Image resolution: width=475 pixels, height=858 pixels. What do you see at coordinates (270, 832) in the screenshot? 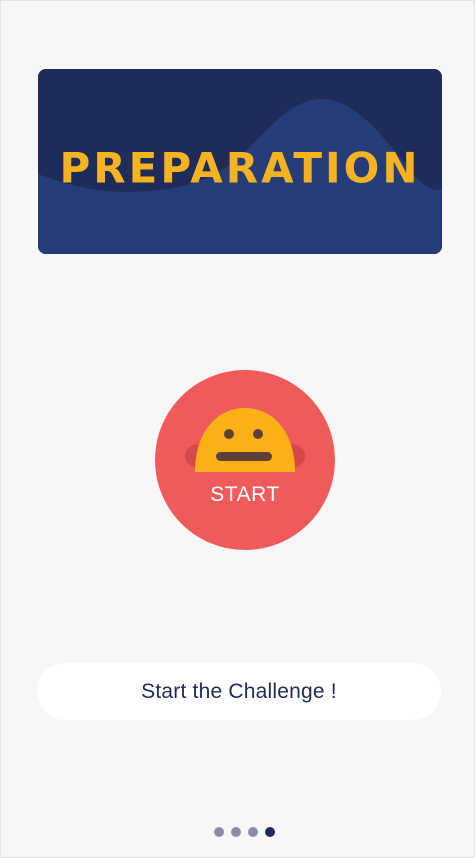
I see `page-dot-4-active` at bounding box center [270, 832].